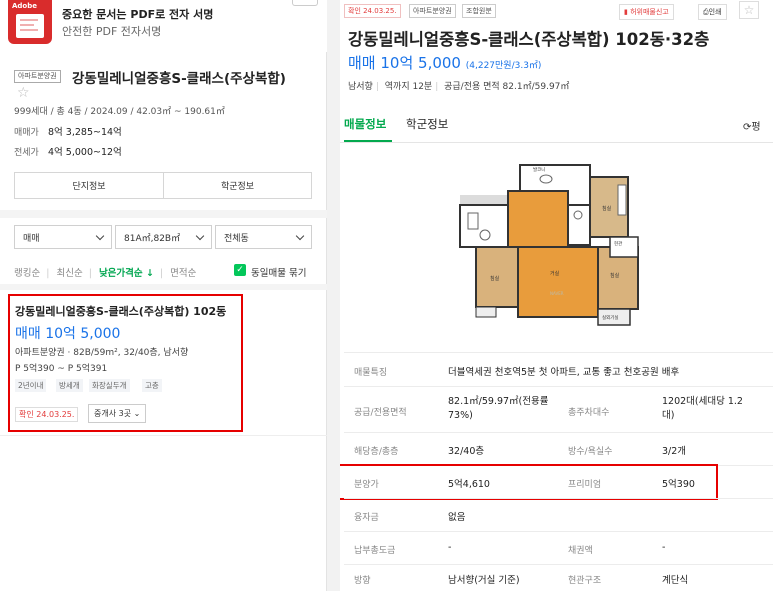 Image resolution: width=773 pixels, height=591 pixels. What do you see at coordinates (69, 273) in the screenshot?
I see `sort-latest: 최신순` at bounding box center [69, 273].